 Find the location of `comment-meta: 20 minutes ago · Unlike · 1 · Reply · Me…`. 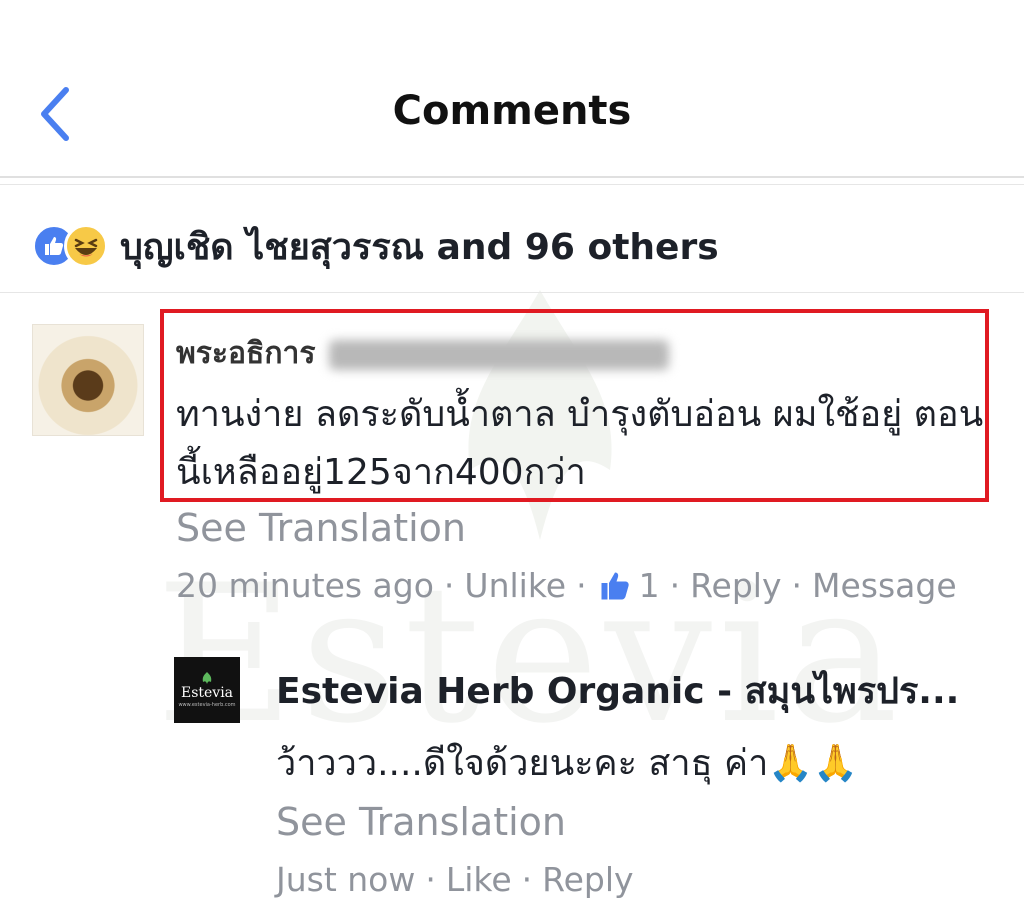

comment-meta: 20 minutes ago · Unlike · 1 · Reply · Me… is located at coordinates (566, 585).